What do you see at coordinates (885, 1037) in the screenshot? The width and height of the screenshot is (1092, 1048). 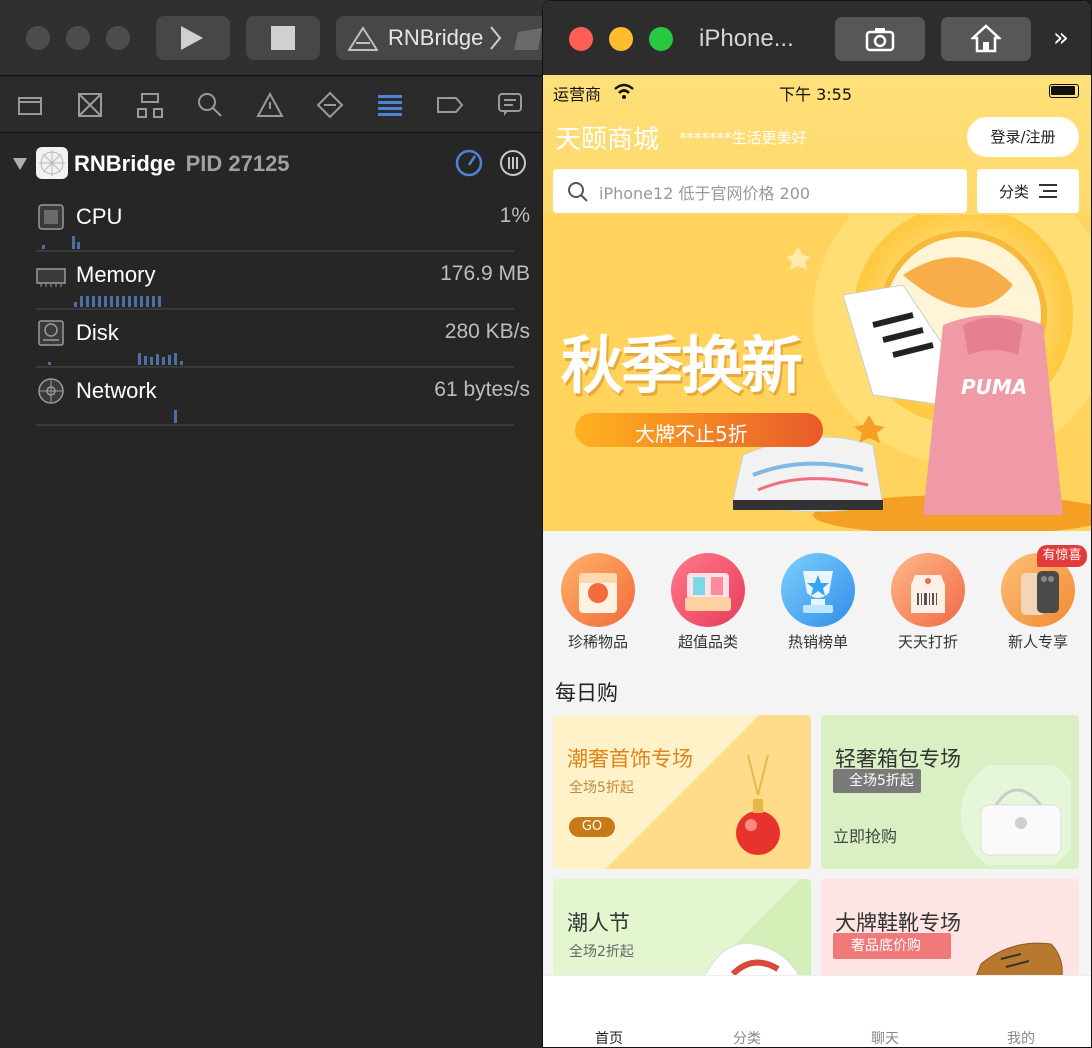 I see `tab-chat: 聊天` at bounding box center [885, 1037].